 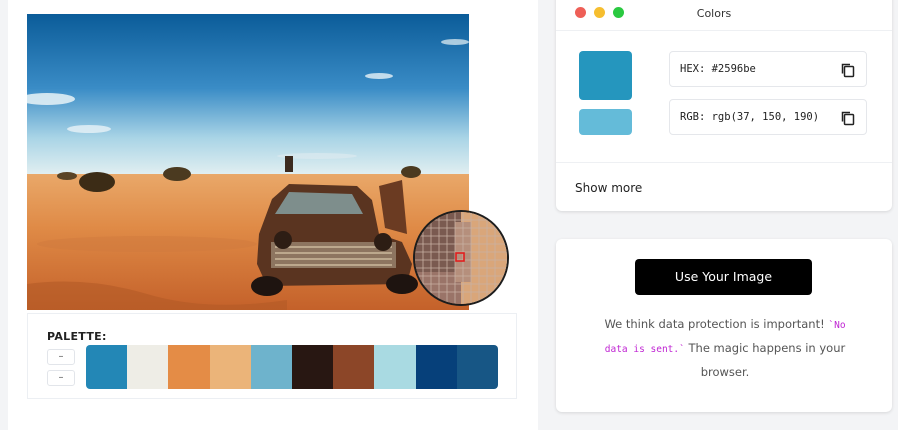 I want to click on rgb-value: RGB: rgb(37, 150, 190), so click(x=750, y=117).